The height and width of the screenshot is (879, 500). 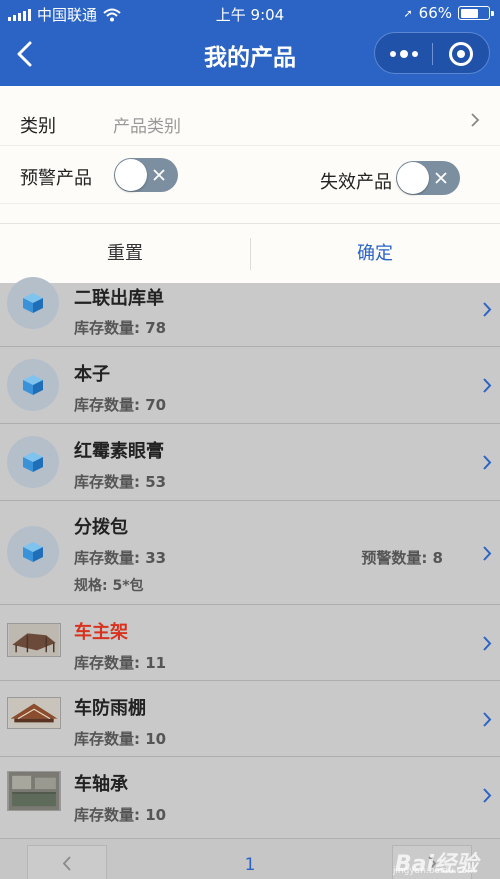 What do you see at coordinates (250, 55) in the screenshot?
I see `nav-bar: 我的产品` at bounding box center [250, 55].